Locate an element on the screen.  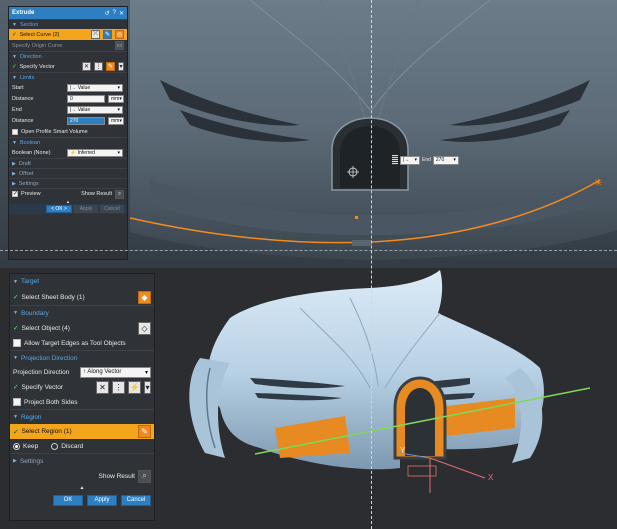
ok-button: OK is located at coordinates (68, 500).